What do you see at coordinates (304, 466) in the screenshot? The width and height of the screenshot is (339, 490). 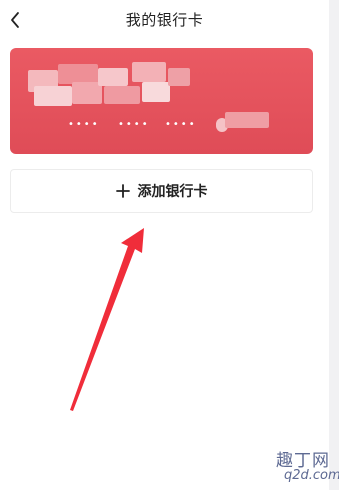 I see `site-watermark: 趣丁网 q2d.com` at bounding box center [304, 466].